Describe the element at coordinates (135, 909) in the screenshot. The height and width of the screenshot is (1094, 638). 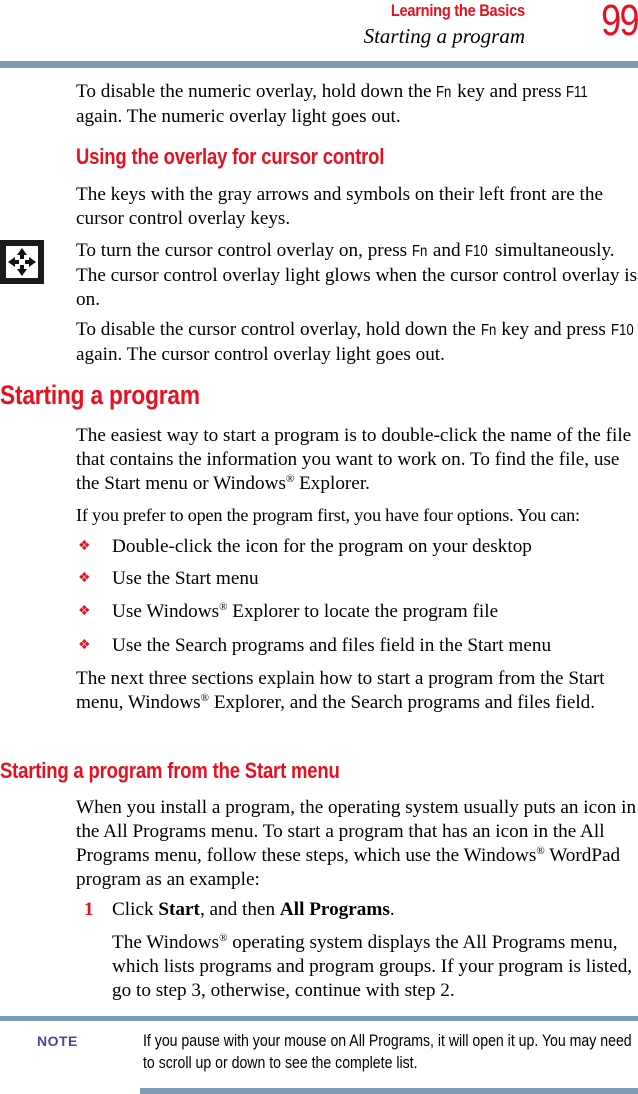
I see `text: Click` at that location.